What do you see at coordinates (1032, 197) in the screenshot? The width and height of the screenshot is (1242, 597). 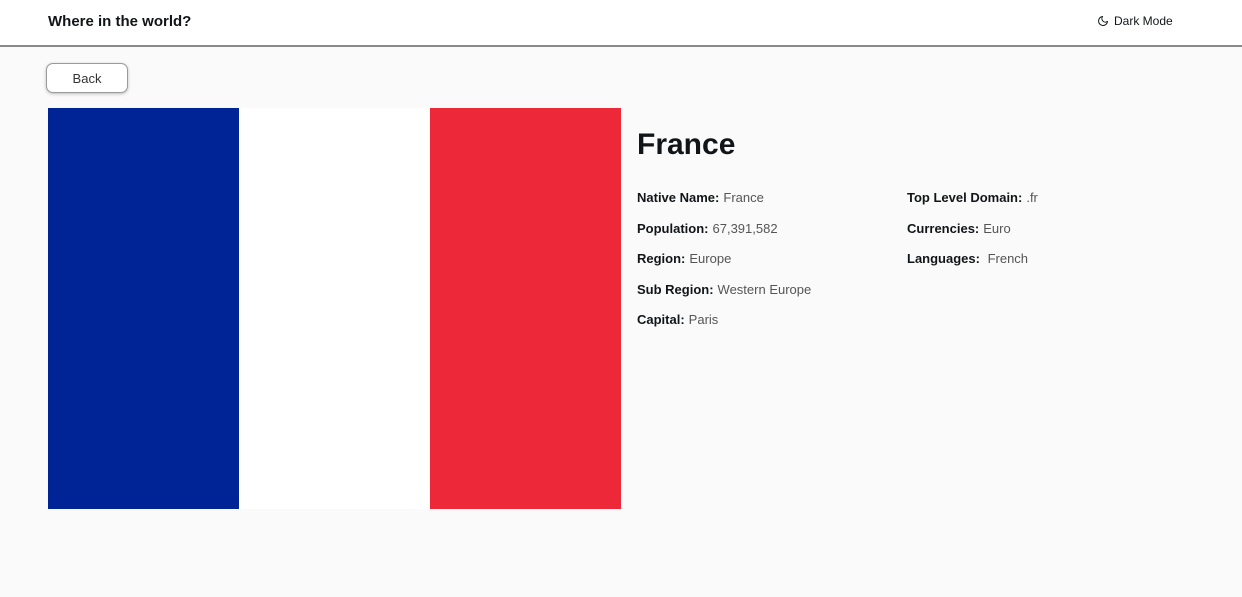 I see `detail-value: .fr` at bounding box center [1032, 197].